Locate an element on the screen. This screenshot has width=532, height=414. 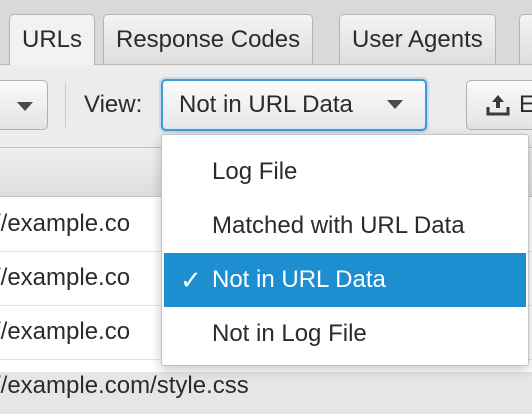
tab-user-agents: User Agents is located at coordinates (417, 39).